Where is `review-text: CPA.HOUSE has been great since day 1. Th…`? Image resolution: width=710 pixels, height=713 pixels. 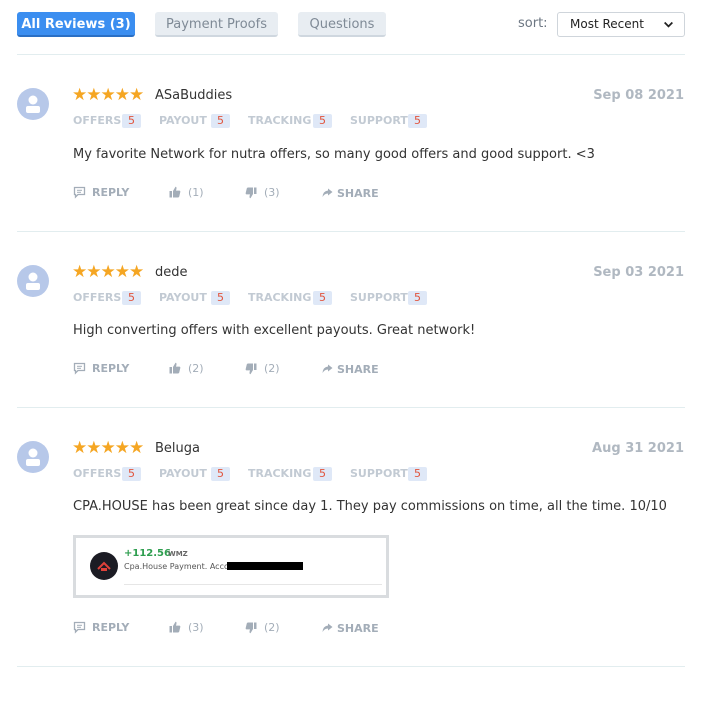
review-text: CPA.HOUSE has been great since day 1. Th… is located at coordinates (370, 506).